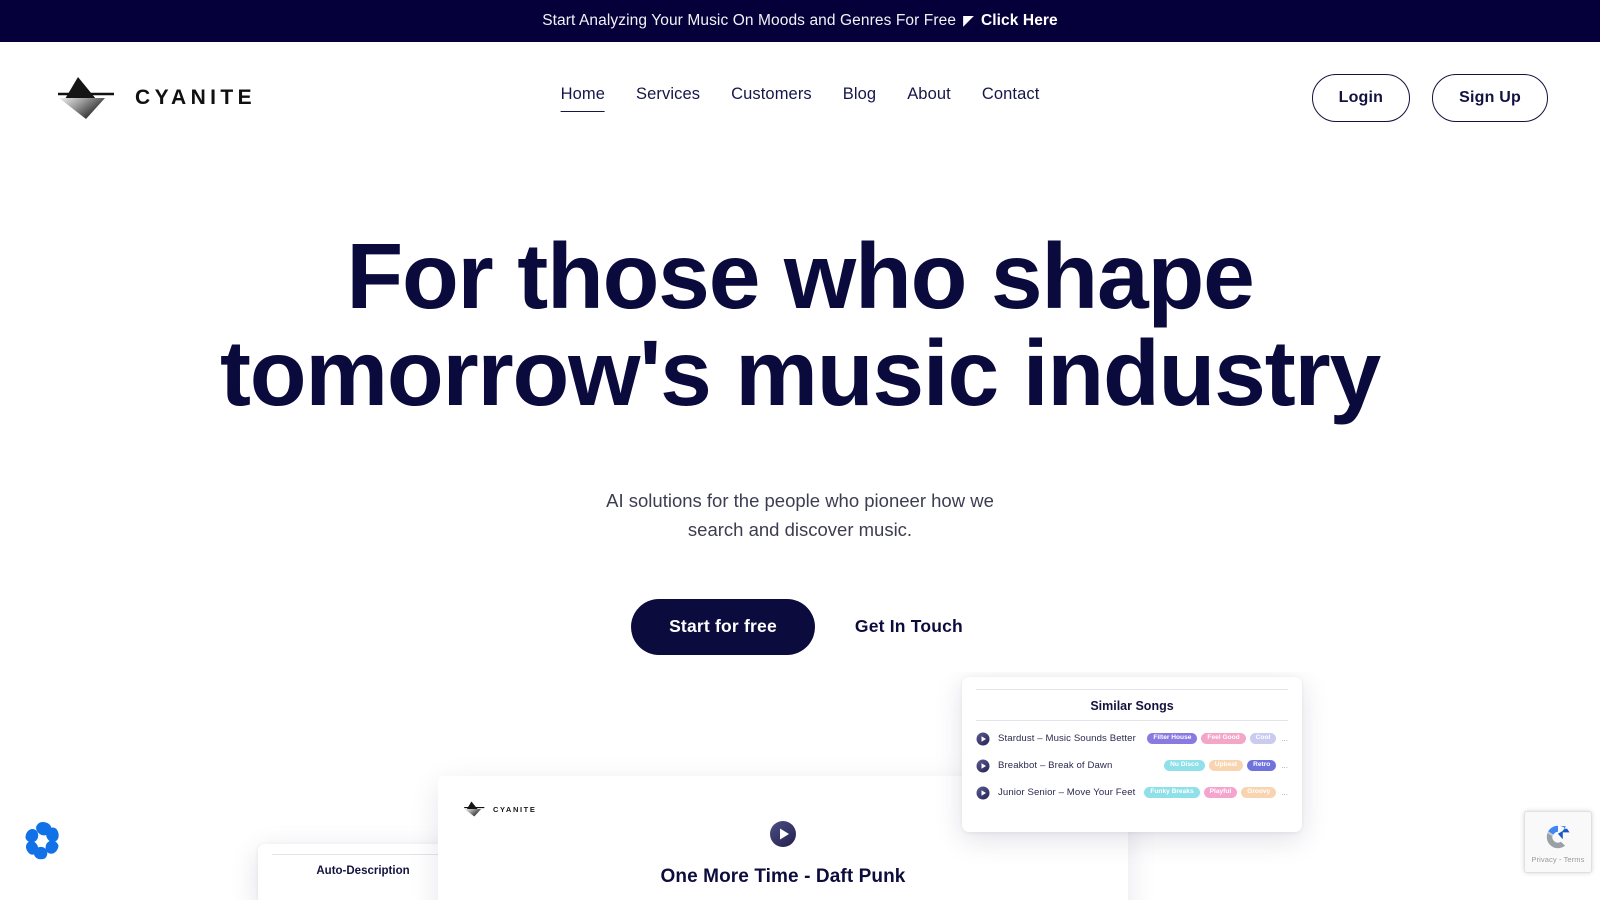  I want to click on nav-item-home: Home, so click(583, 98).